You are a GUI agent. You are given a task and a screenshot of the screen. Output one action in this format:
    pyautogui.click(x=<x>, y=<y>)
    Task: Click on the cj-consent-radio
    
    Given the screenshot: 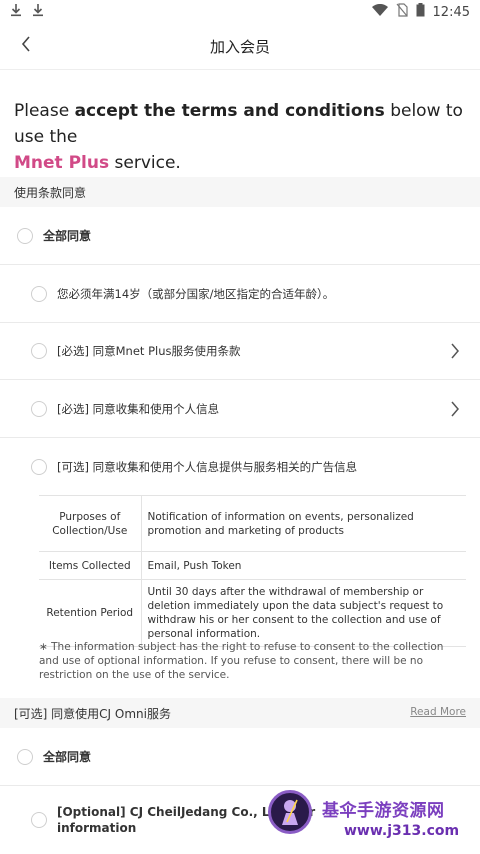 What is the action you would take?
    pyautogui.click(x=39, y=820)
    